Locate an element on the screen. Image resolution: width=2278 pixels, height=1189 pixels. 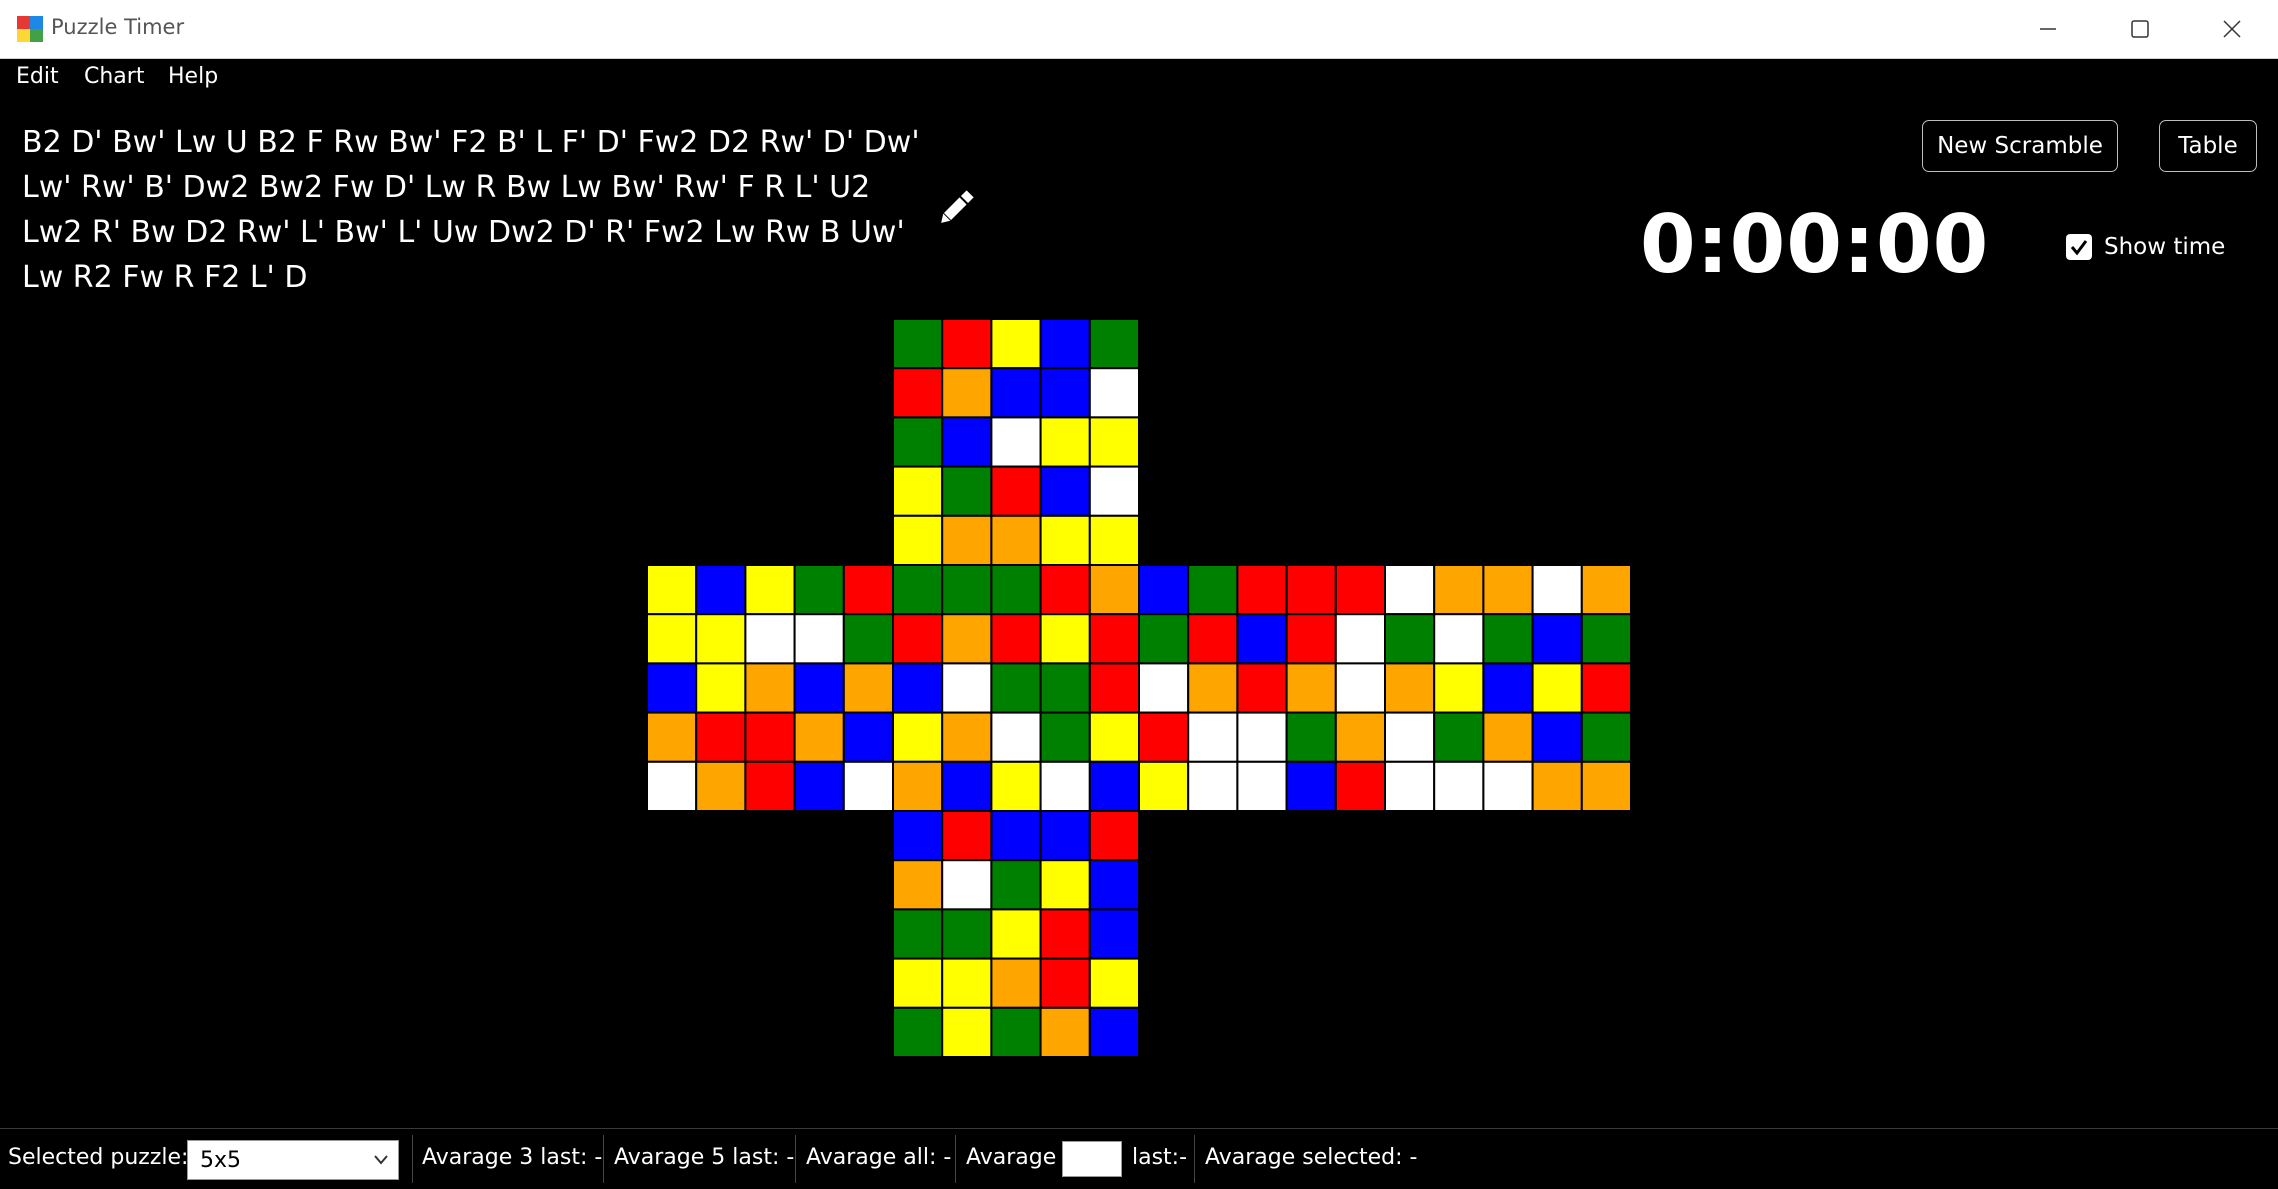
average-3-last: Avarage 3 last: - is located at coordinates (512, 1157).